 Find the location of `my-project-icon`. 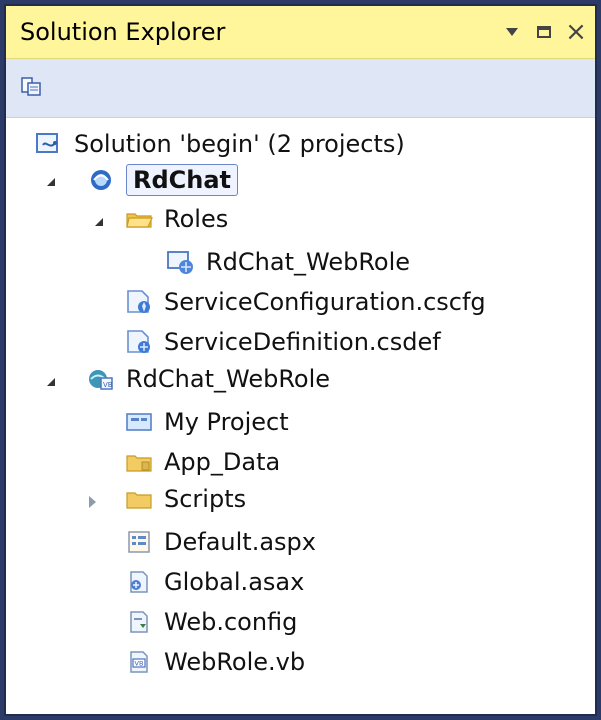

my-project-icon is located at coordinates (139, 422).